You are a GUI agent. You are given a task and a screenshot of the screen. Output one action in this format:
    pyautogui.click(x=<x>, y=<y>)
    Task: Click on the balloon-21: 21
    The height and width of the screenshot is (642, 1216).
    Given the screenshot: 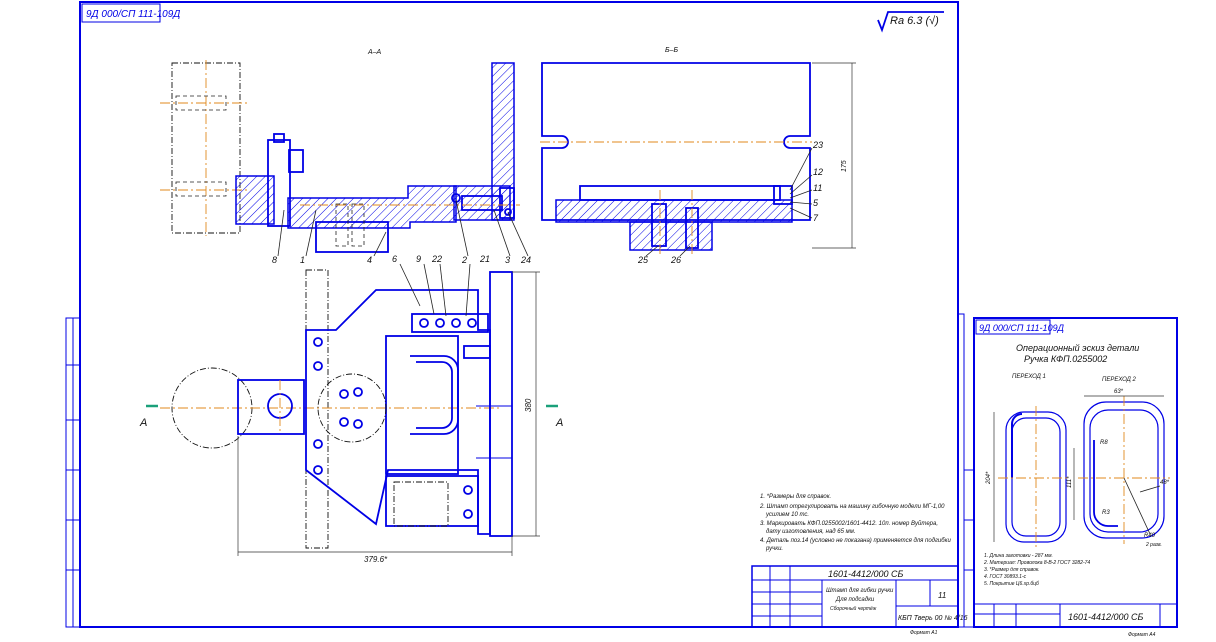 What is the action you would take?
    pyautogui.click(x=484, y=259)
    